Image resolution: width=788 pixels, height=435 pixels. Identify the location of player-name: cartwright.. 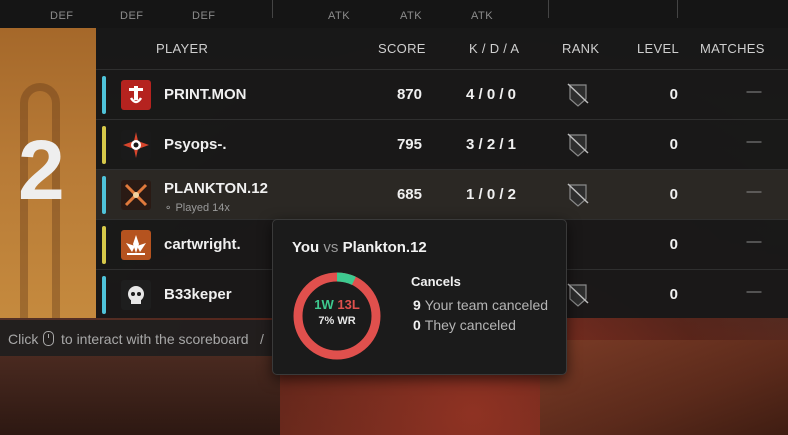
(202, 244).